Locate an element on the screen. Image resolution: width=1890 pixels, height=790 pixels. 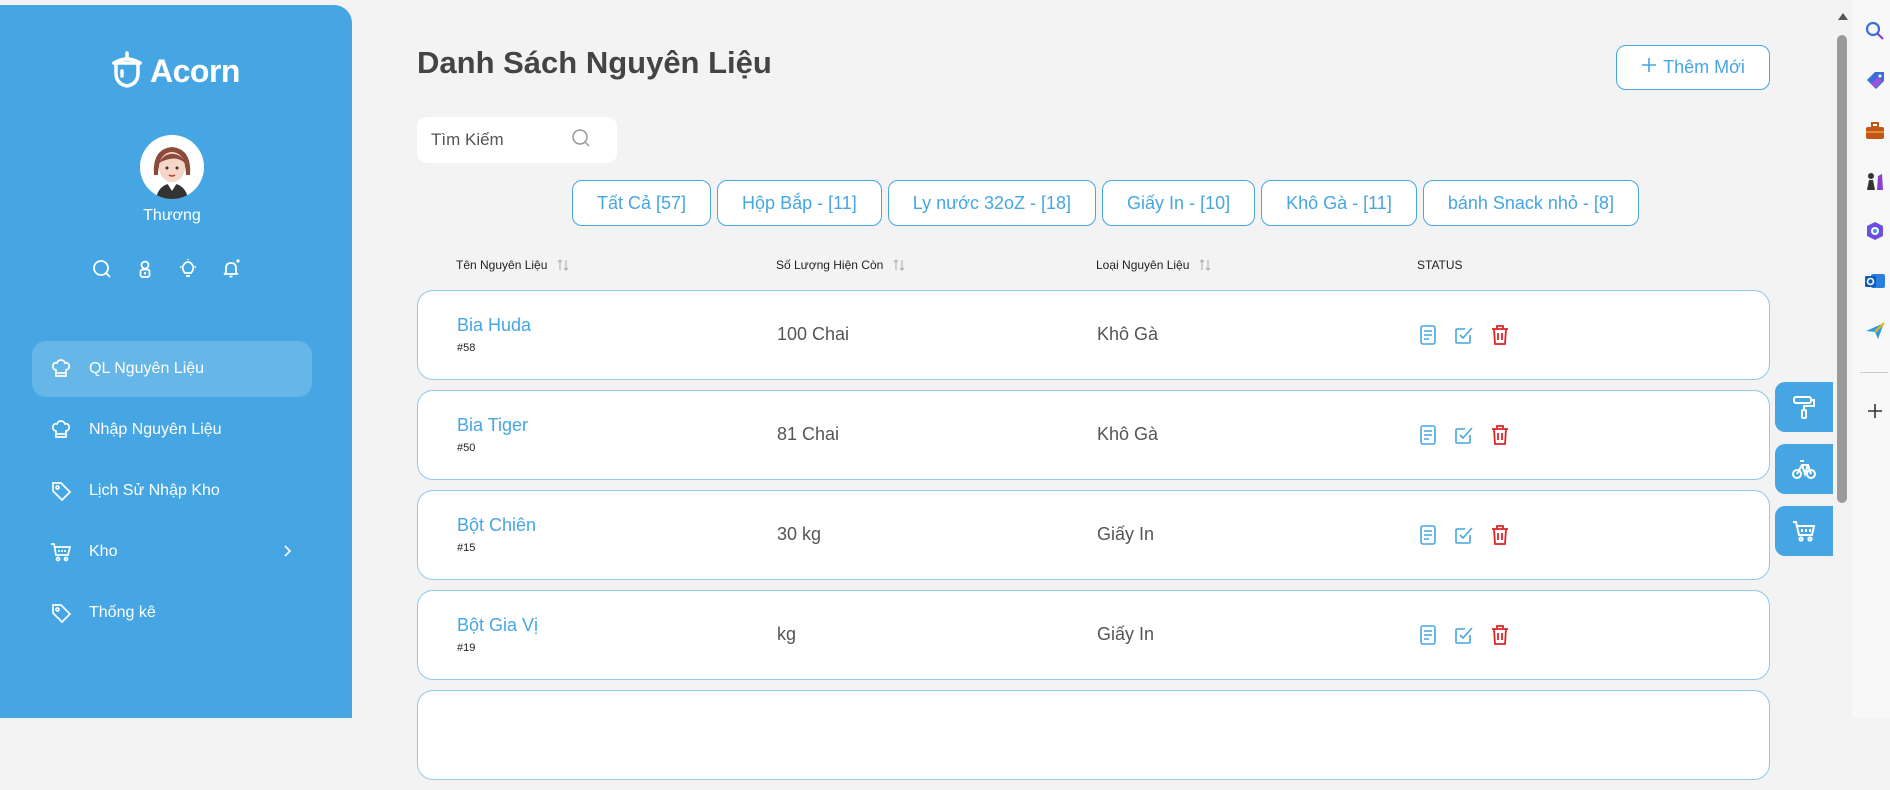
quick-actions is located at coordinates (166, 269).